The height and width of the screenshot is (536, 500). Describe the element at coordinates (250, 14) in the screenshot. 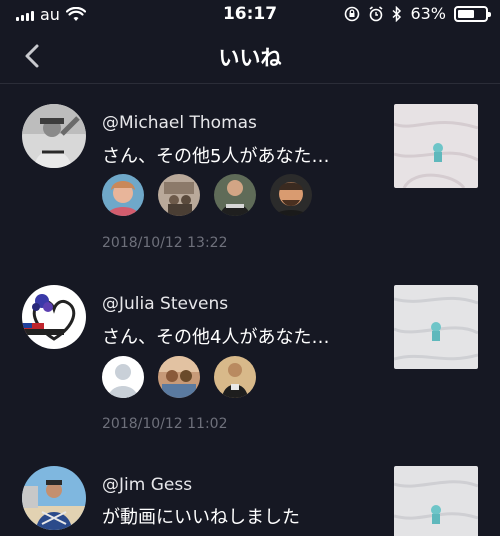

I see `status-bar: au 16:17 63%` at that location.